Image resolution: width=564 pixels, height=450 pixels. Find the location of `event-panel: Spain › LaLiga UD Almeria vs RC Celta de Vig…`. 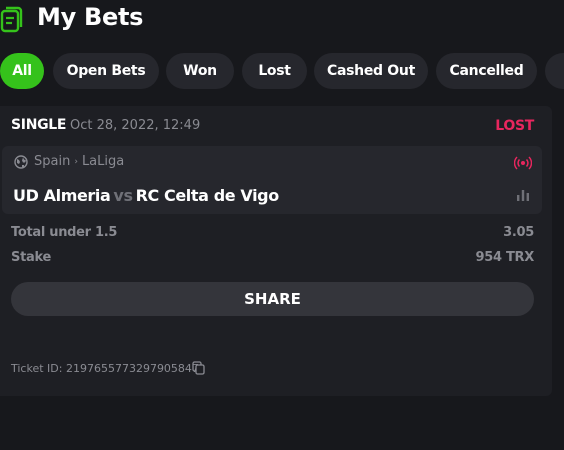

event-panel: Spain › LaLiga UD Almeria vs RC Celta de Vig… is located at coordinates (272, 180).